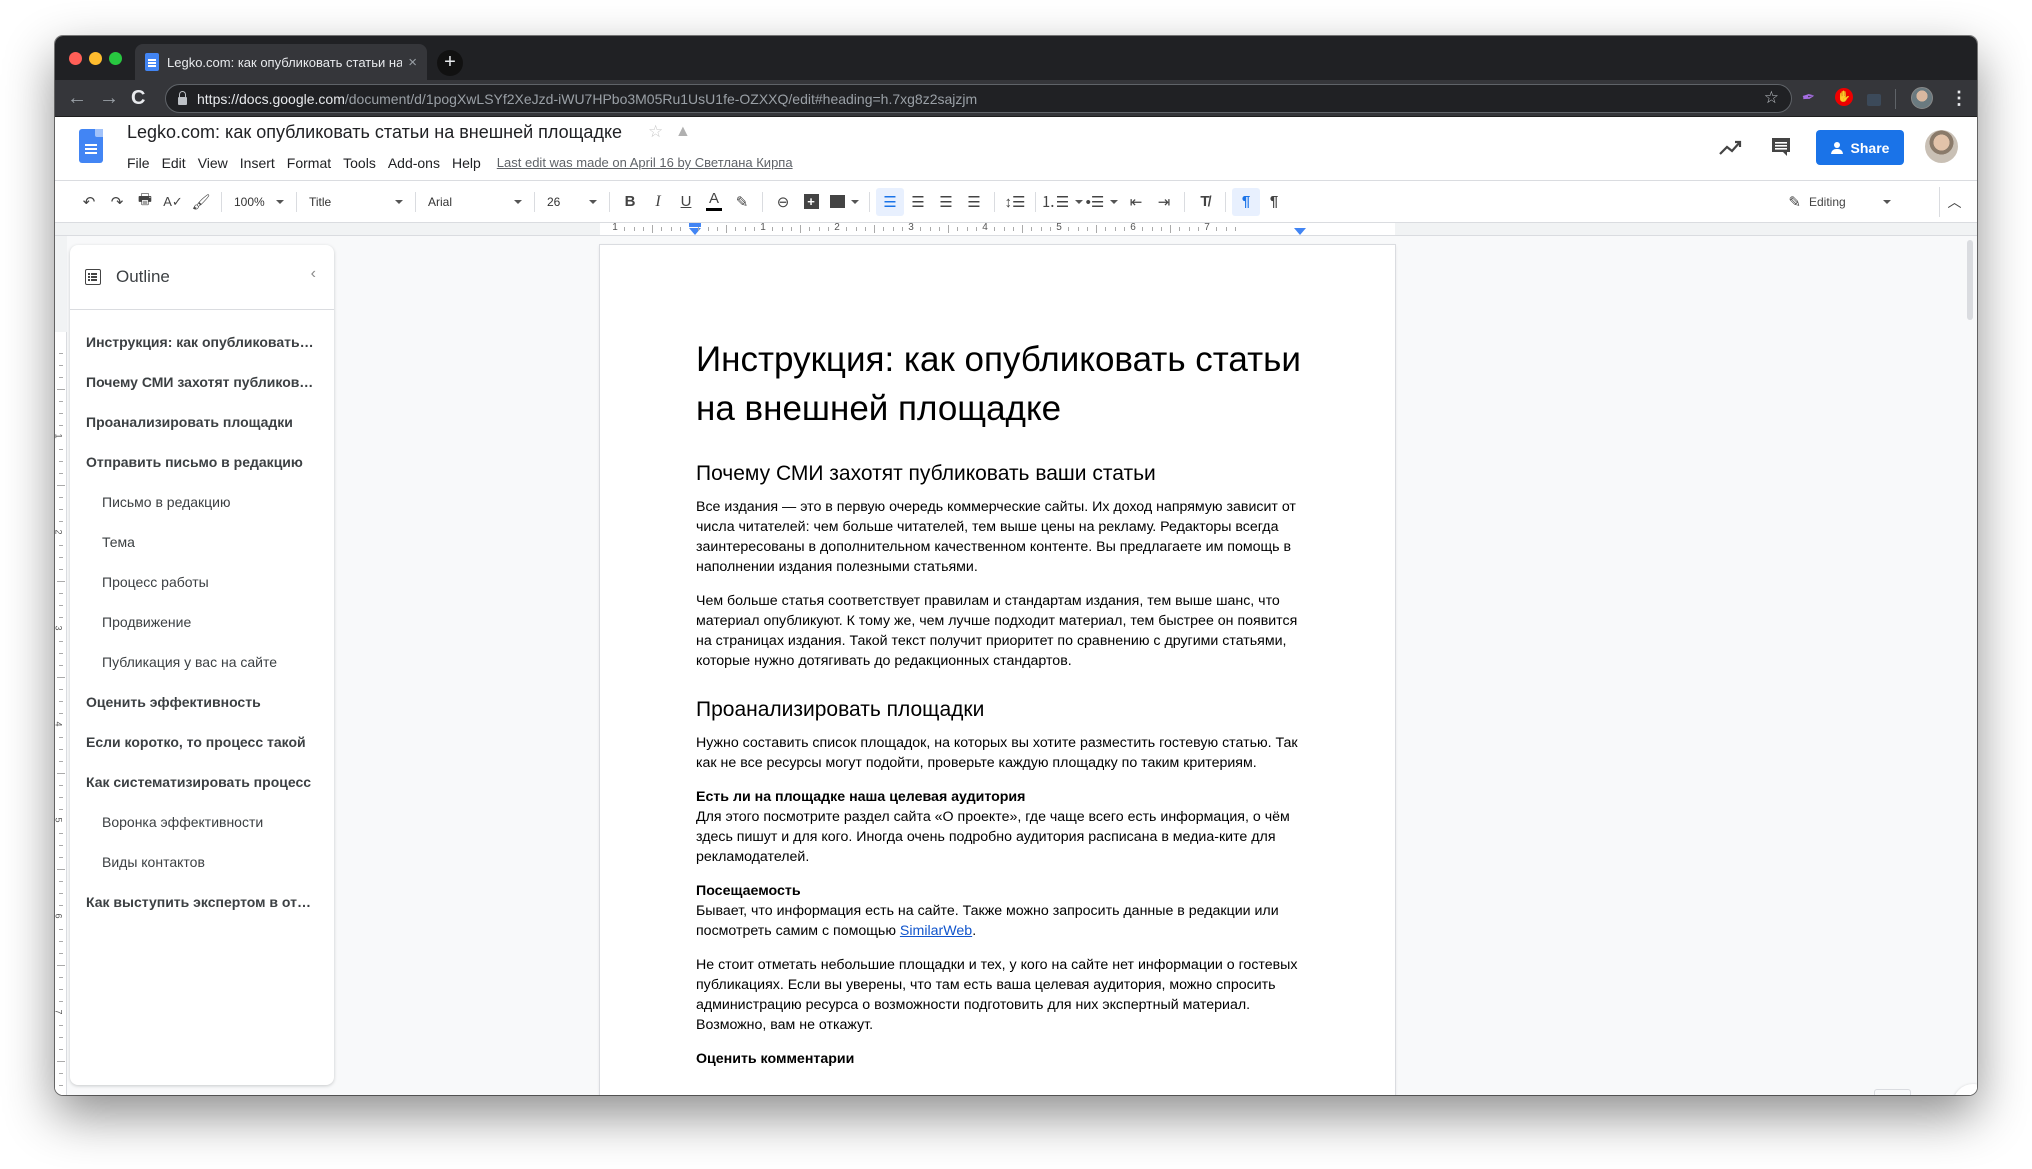 This screenshot has width=2032, height=1169. I want to click on reload-button: C, so click(138, 98).